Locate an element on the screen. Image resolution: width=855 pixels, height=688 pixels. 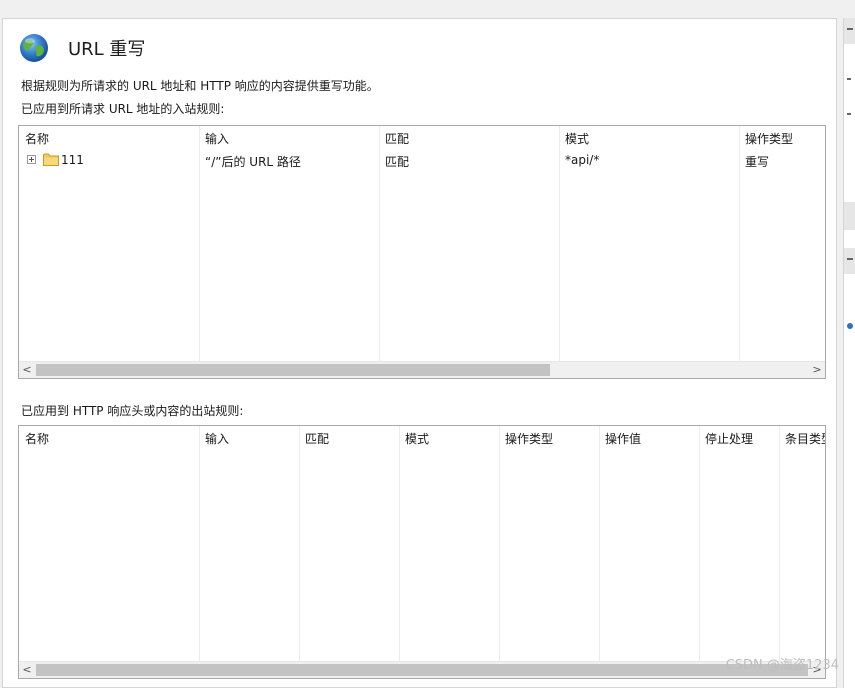
inbound-rules-label: 已应用到所请求 URL 地址的入站规则: is located at coordinates (123, 109).